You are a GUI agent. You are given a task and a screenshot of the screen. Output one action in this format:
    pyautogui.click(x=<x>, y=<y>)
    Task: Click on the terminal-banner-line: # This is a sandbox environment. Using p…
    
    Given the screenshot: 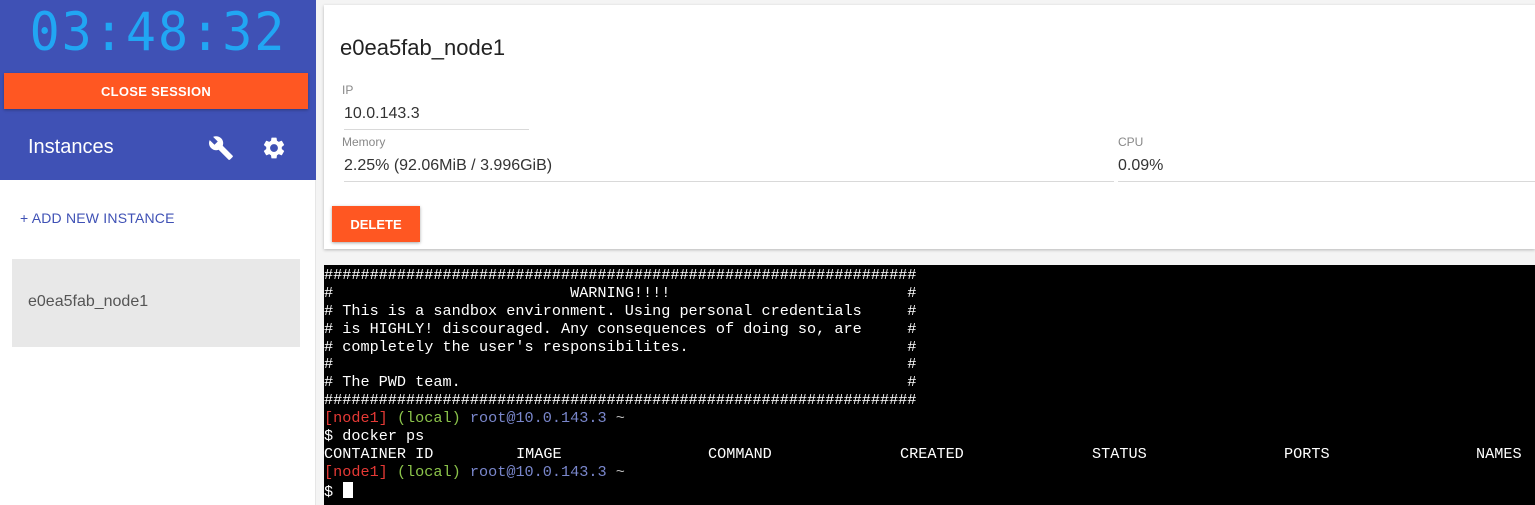 What is the action you would take?
    pyautogui.click(x=620, y=310)
    